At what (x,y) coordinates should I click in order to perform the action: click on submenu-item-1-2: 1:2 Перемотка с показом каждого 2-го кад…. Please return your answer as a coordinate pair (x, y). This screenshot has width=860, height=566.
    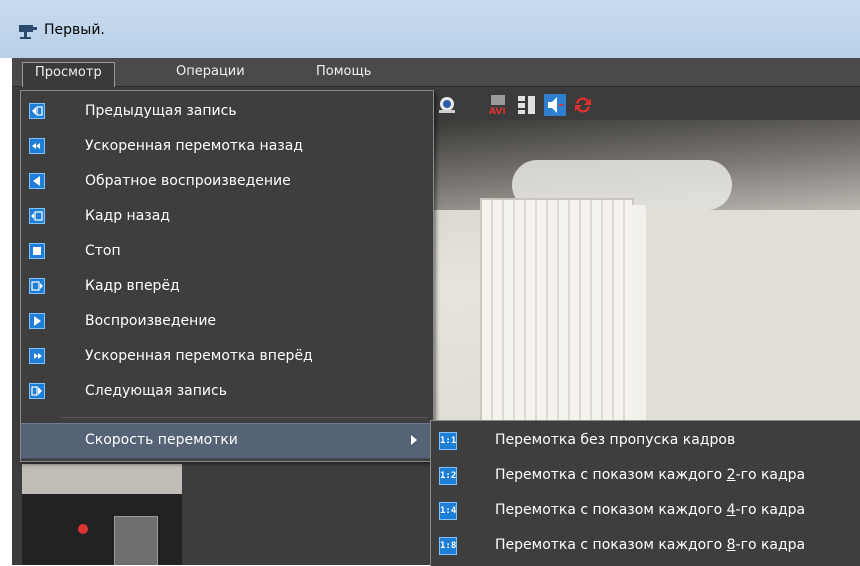
    Looking at the image, I should click on (645, 475).